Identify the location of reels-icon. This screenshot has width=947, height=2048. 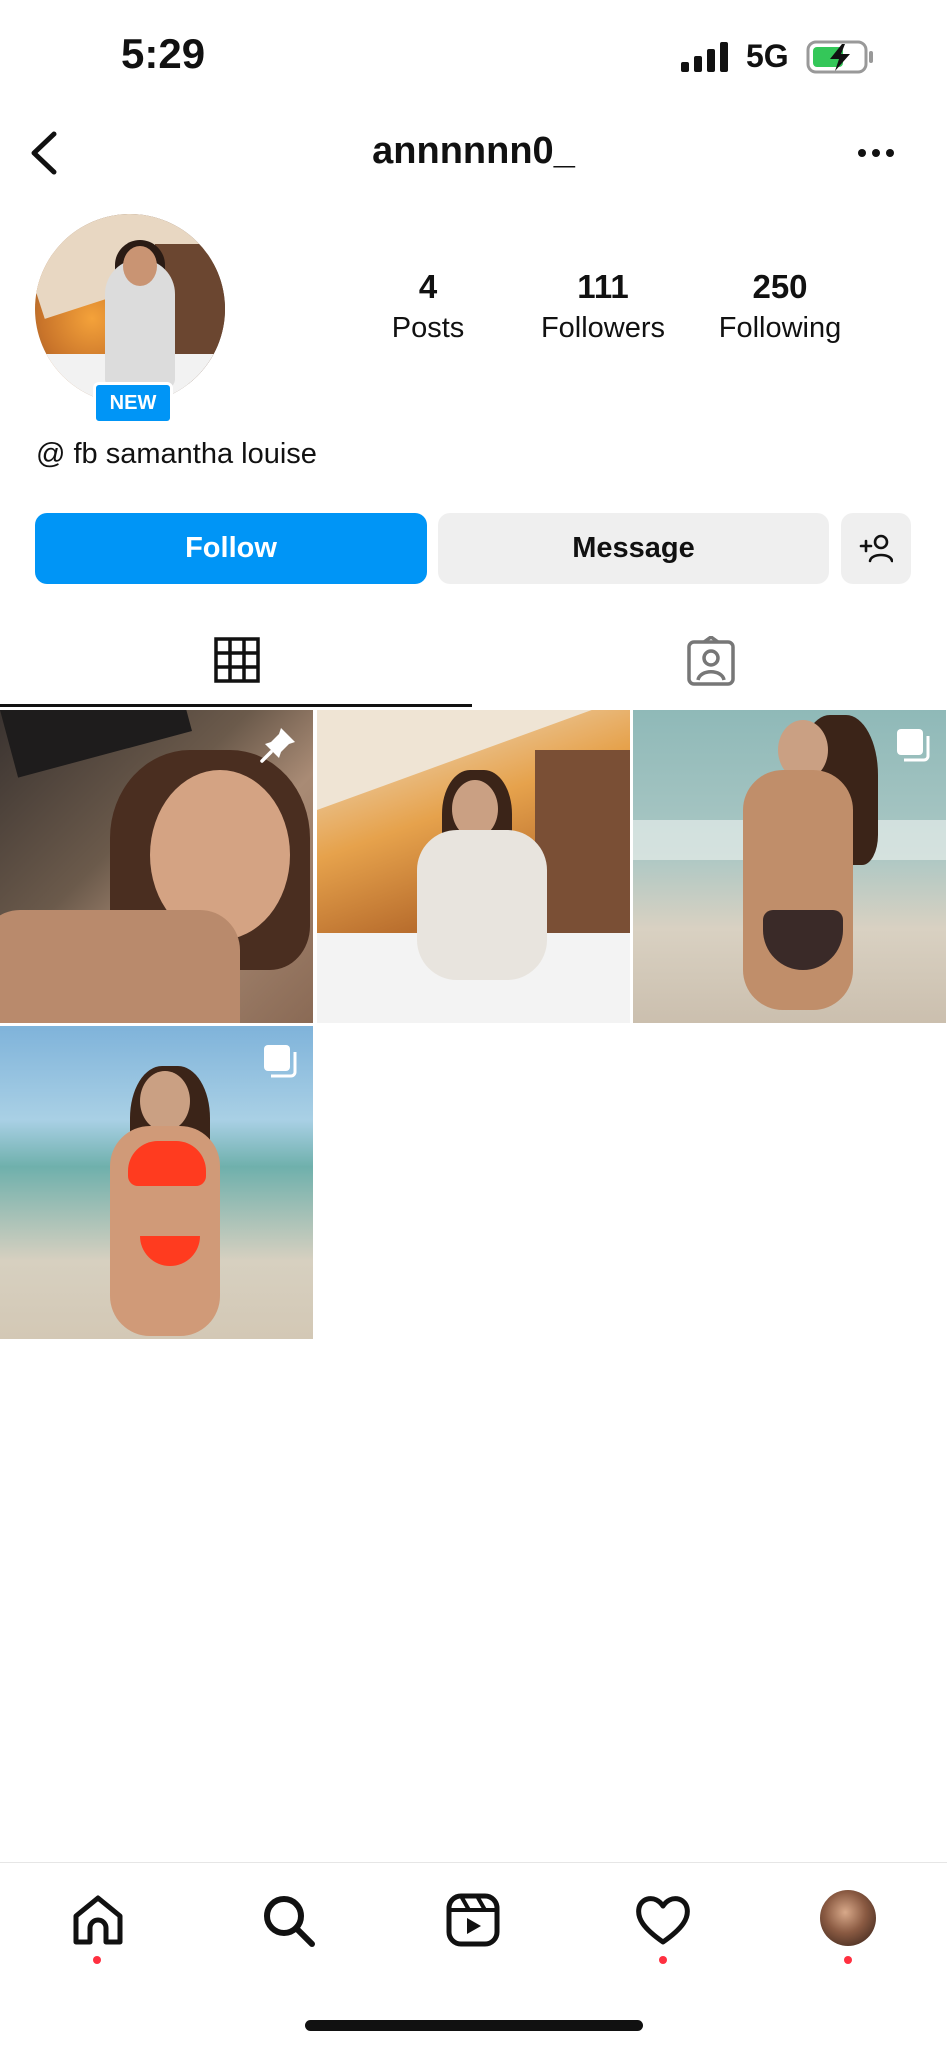
(473, 1920).